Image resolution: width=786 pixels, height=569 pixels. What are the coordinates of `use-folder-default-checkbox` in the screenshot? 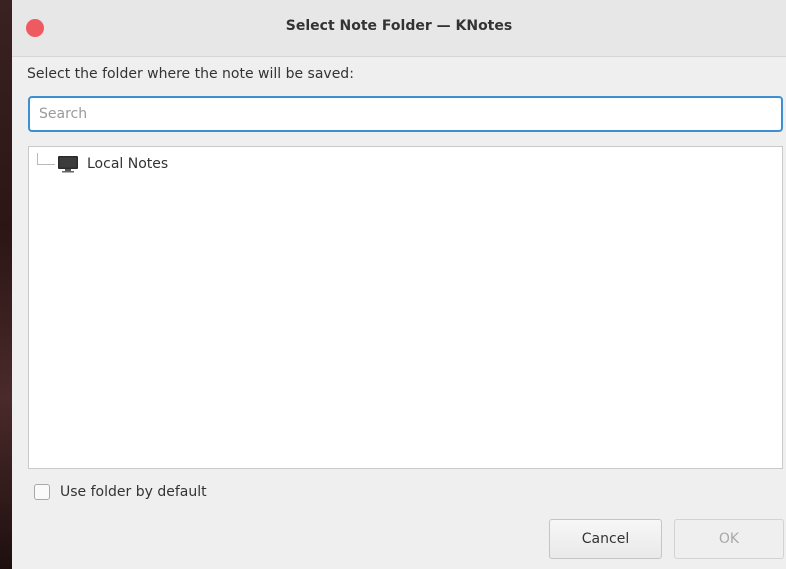 It's located at (42, 492).